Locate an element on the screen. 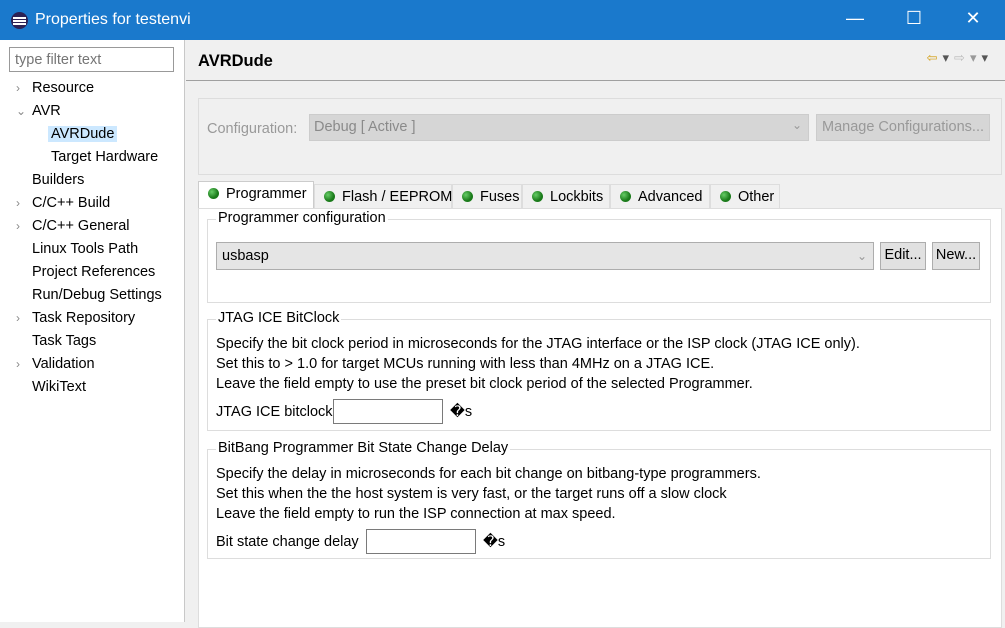 The image size is (1005, 628). forward-arrow-icon: ⇨ is located at coordinates (962, 57).